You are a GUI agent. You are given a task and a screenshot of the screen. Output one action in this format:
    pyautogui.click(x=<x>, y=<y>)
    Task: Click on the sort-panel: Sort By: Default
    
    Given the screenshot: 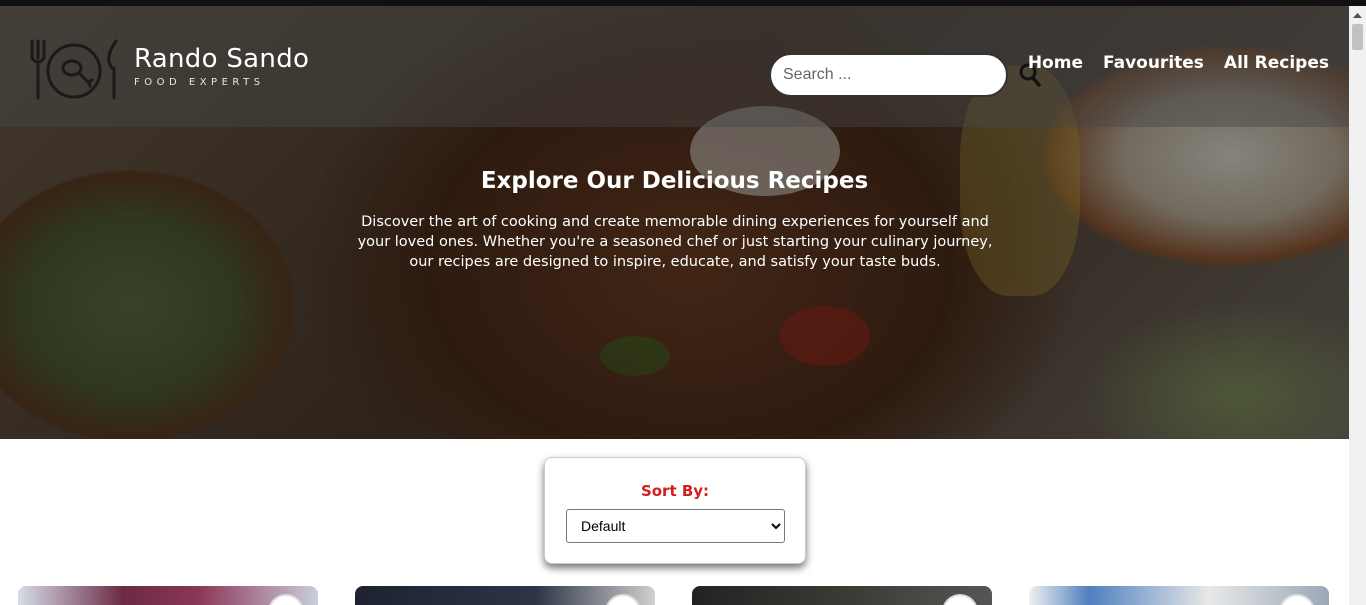 What is the action you would take?
    pyautogui.click(x=675, y=510)
    